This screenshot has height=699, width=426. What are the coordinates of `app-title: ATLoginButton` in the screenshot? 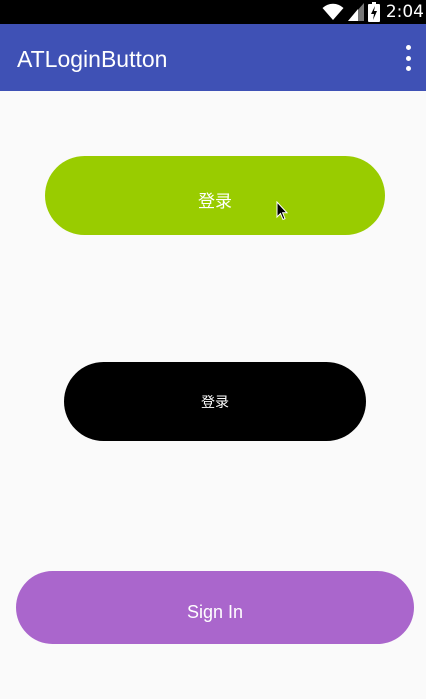 It's located at (92, 59).